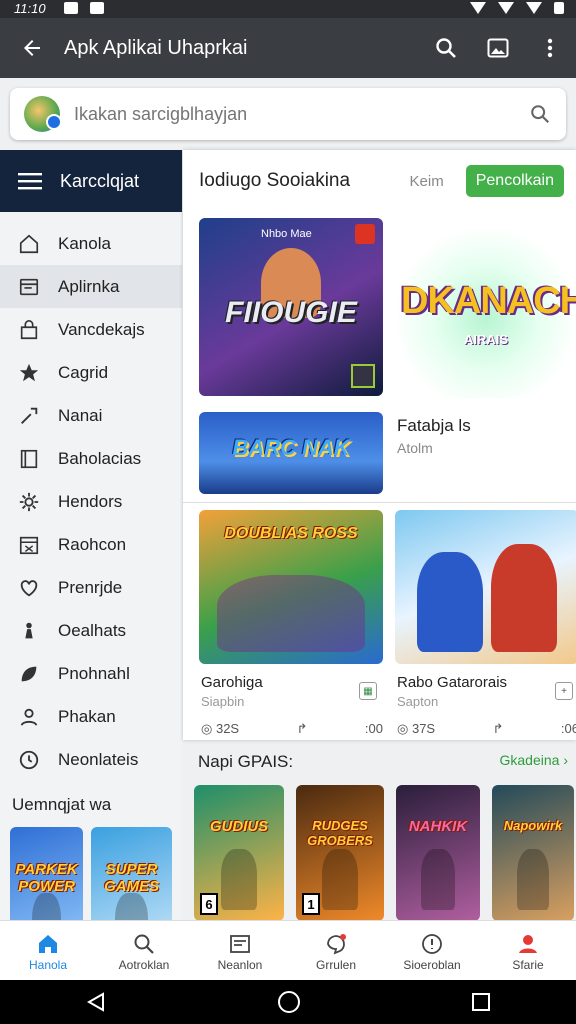  I want to click on sidebar-section-title: Uemnqjat wa, so click(62, 804).